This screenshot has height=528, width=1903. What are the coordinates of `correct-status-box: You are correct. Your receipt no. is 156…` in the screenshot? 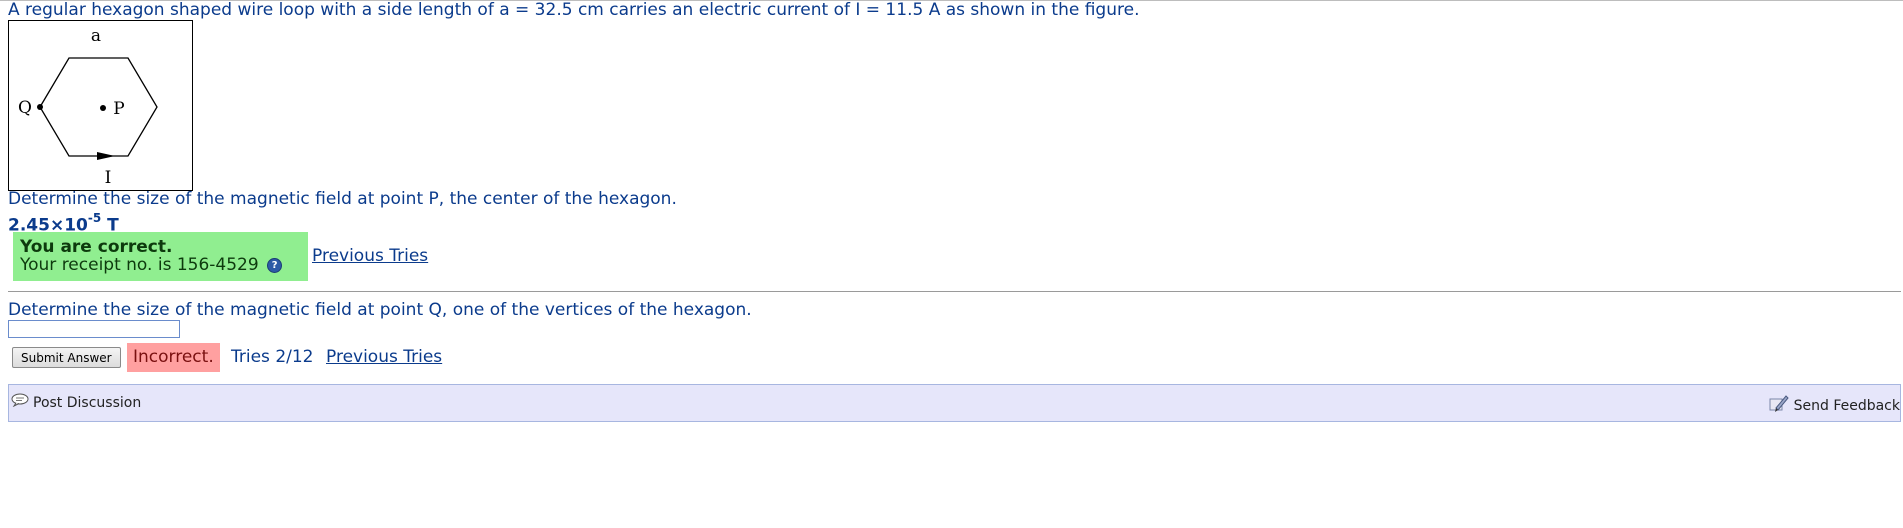 It's located at (160, 256).